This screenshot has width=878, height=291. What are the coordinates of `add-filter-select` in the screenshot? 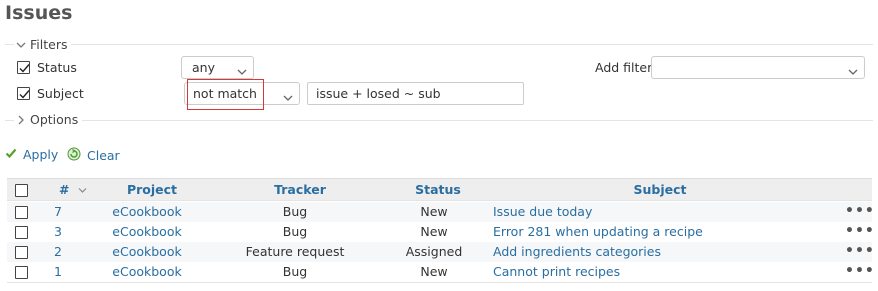 It's located at (758, 67).